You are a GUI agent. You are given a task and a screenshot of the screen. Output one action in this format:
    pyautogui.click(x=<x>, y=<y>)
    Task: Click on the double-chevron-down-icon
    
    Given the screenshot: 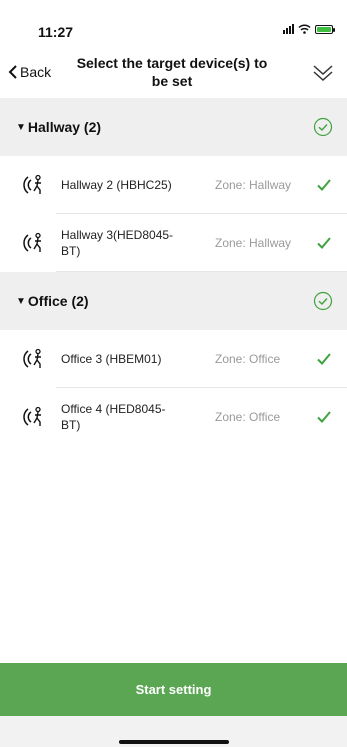 What is the action you would take?
    pyautogui.click(x=323, y=73)
    